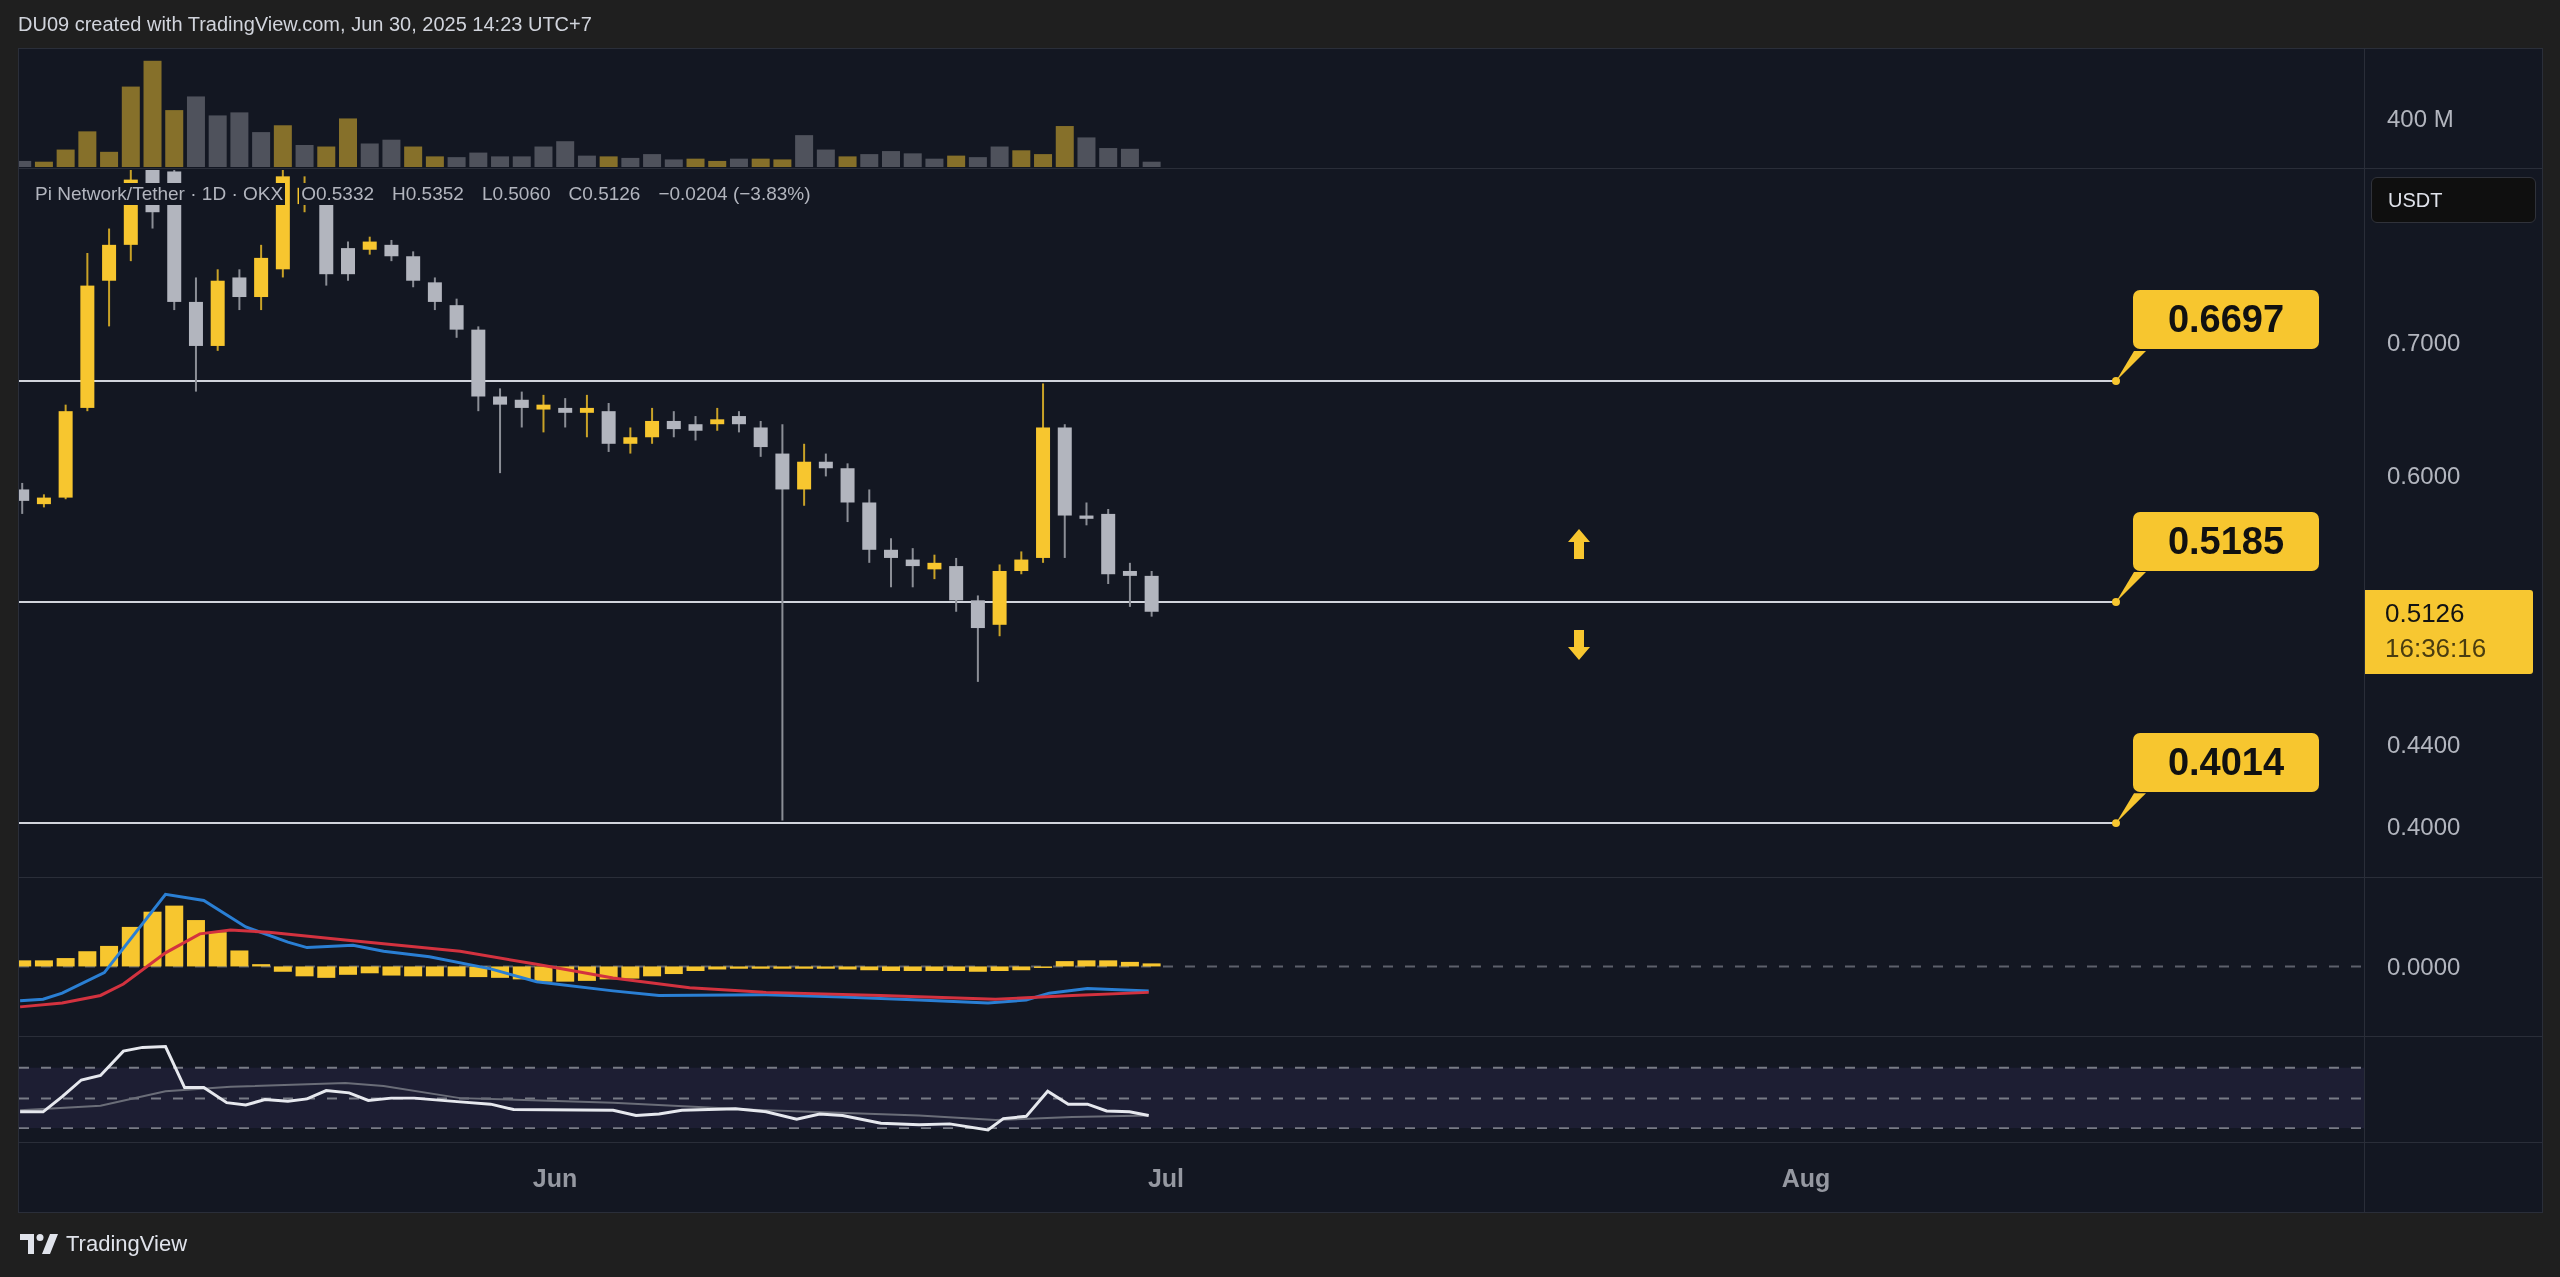 The height and width of the screenshot is (1277, 2560). I want to click on bar-countdown: 16:36:16, so click(2436, 648).